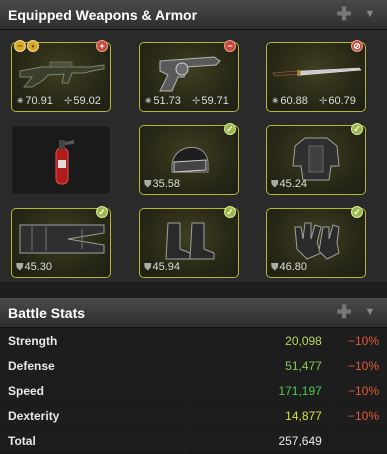  Describe the element at coordinates (260, 391) in the screenshot. I see `stat-value-speed: 171,197` at that location.